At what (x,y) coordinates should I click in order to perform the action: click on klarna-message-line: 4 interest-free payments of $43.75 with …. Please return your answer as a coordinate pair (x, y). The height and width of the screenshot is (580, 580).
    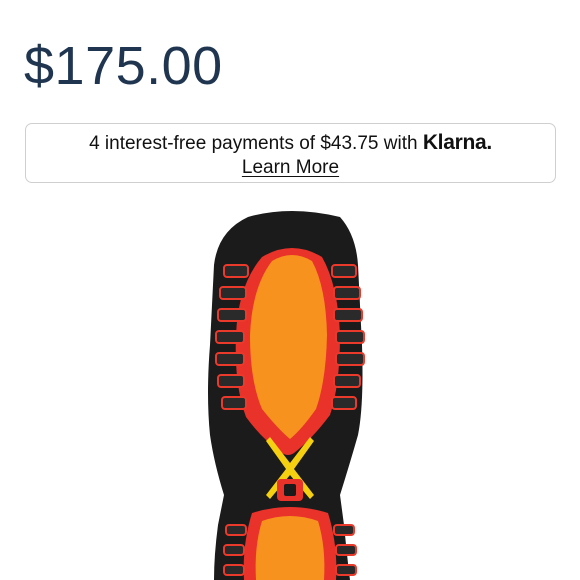
    Looking at the image, I should click on (290, 143).